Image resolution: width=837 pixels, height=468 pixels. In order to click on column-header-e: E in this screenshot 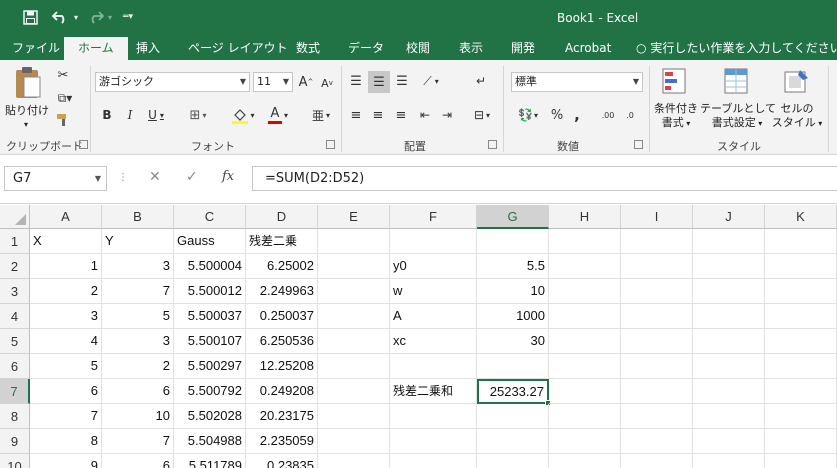, I will do `click(354, 217)`.